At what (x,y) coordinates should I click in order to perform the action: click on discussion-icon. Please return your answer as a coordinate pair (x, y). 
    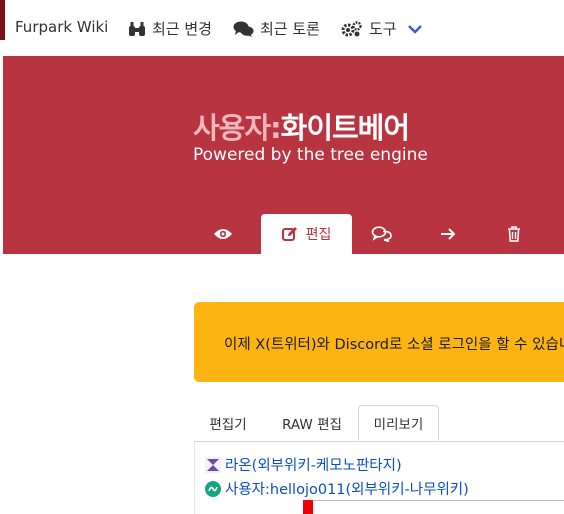
    Looking at the image, I should click on (381, 234).